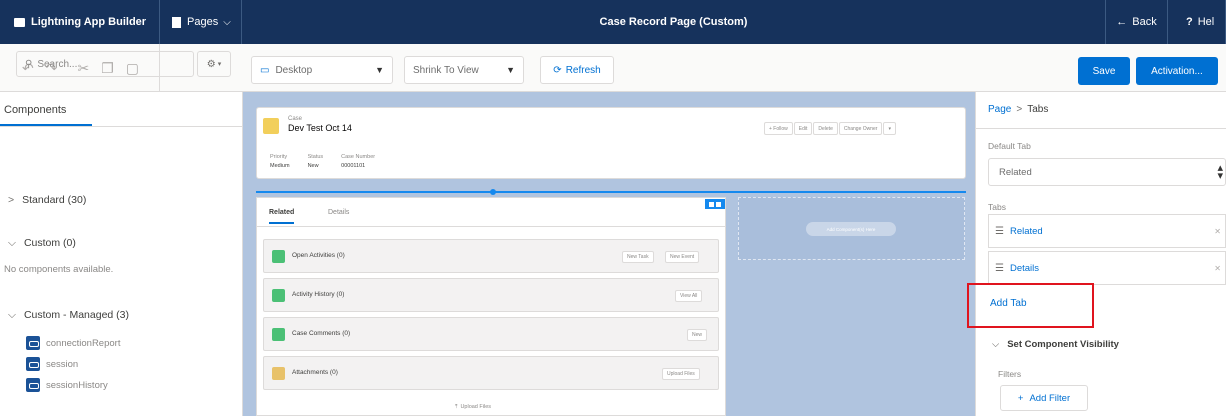  I want to click on desktop-icon: ▭, so click(265, 70).